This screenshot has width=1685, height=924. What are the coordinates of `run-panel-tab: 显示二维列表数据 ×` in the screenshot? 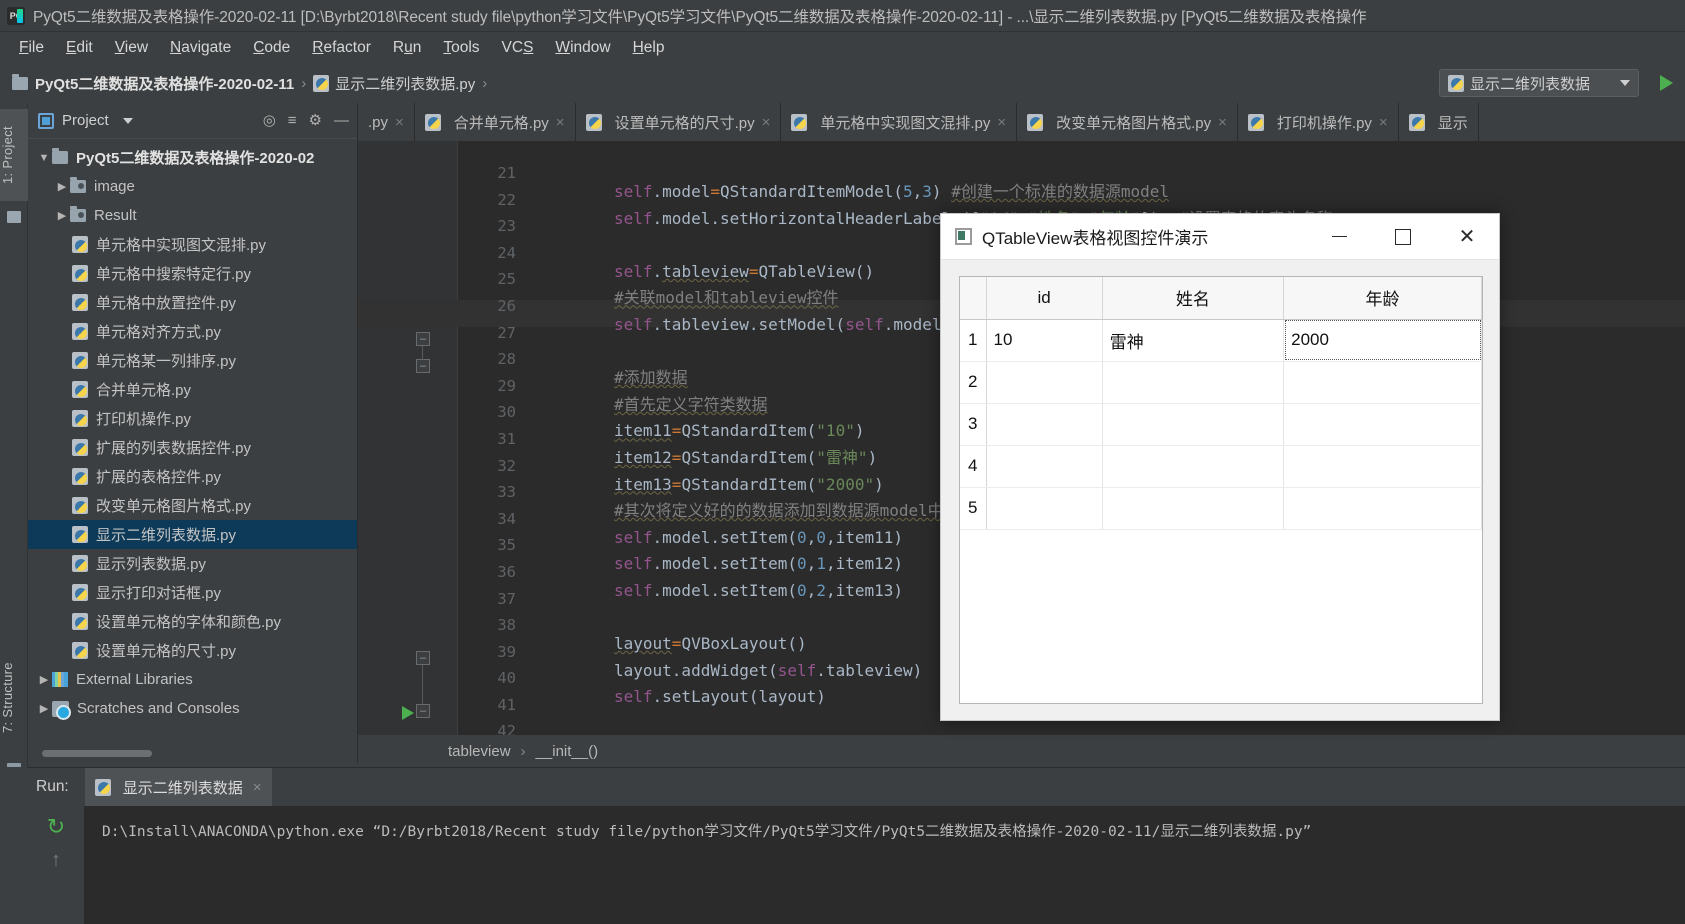 It's located at (178, 787).